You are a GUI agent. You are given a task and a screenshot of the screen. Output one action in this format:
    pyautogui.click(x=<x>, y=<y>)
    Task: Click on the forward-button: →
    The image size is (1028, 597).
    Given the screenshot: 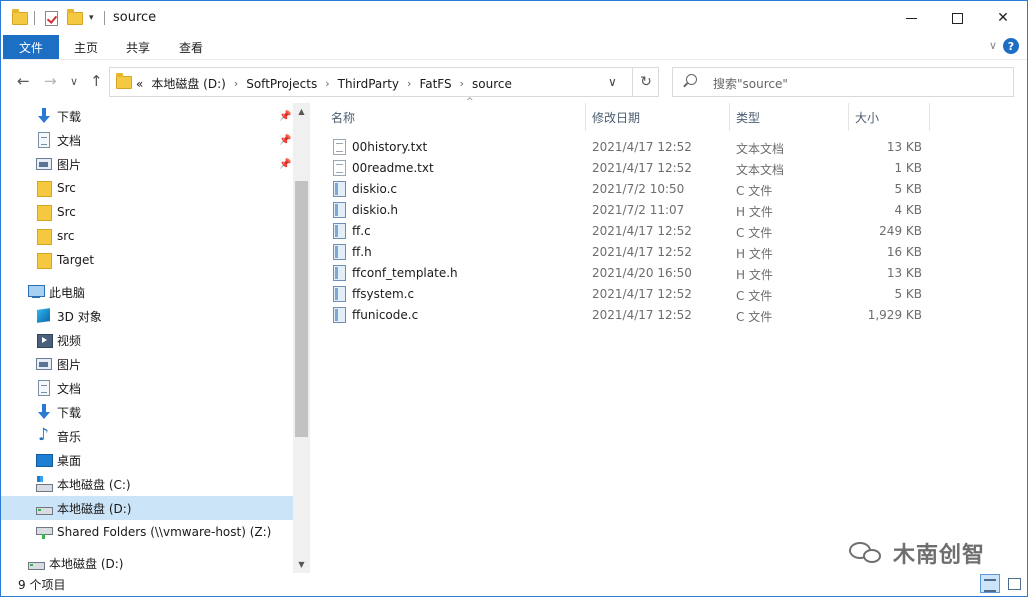 What is the action you would take?
    pyautogui.click(x=50, y=81)
    